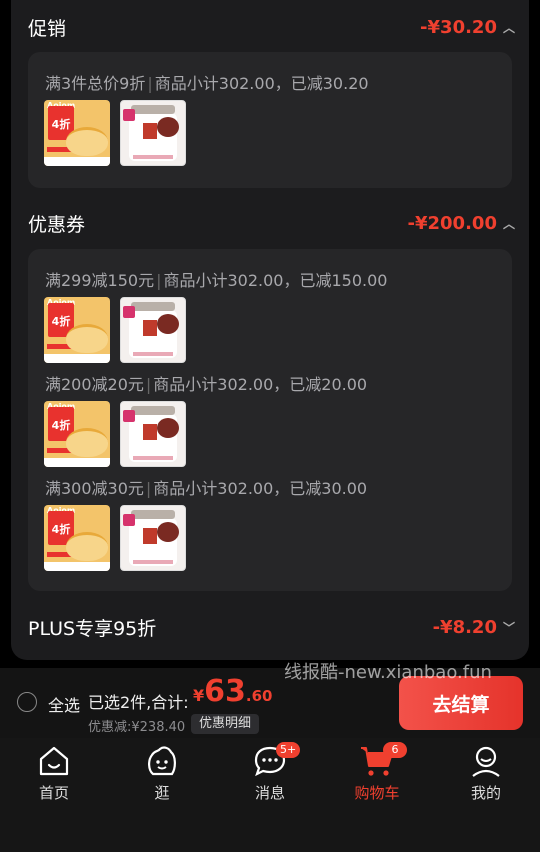 The height and width of the screenshot is (852, 540). What do you see at coordinates (206, 488) in the screenshot?
I see `coupon-rule-3: 满300减30元 | 商品小计302.00，已减30.00` at bounding box center [206, 488].